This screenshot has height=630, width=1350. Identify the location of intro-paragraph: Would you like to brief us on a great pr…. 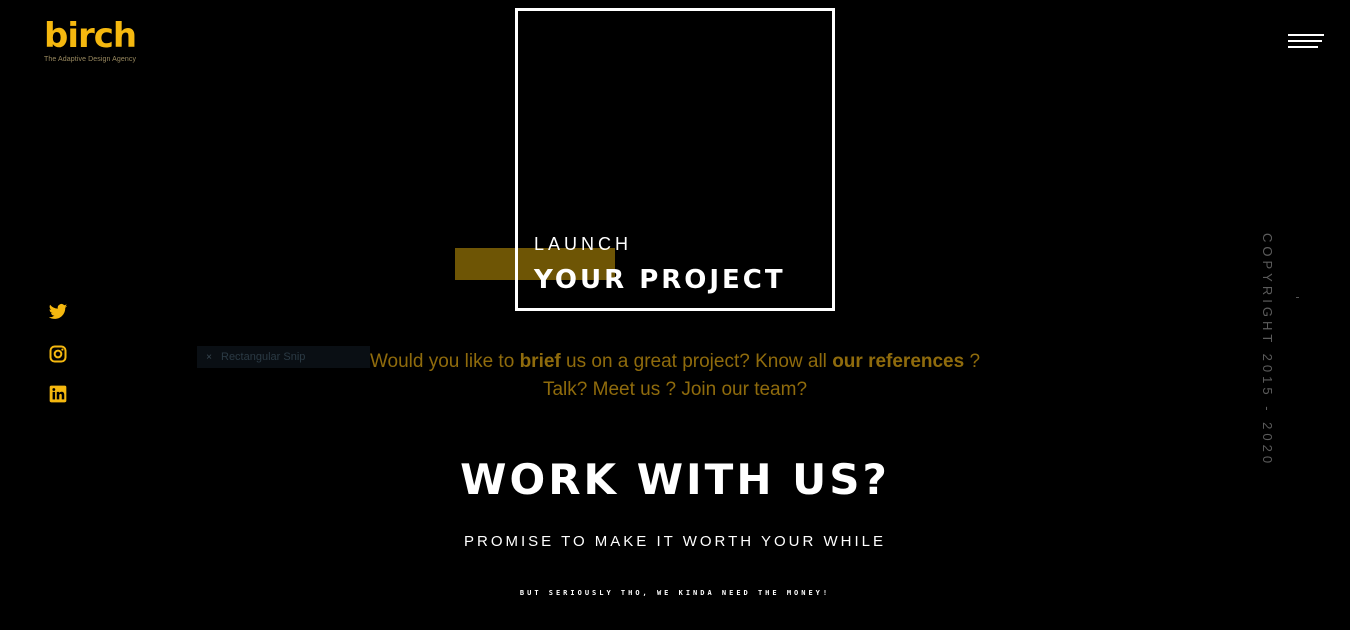
(675, 376).